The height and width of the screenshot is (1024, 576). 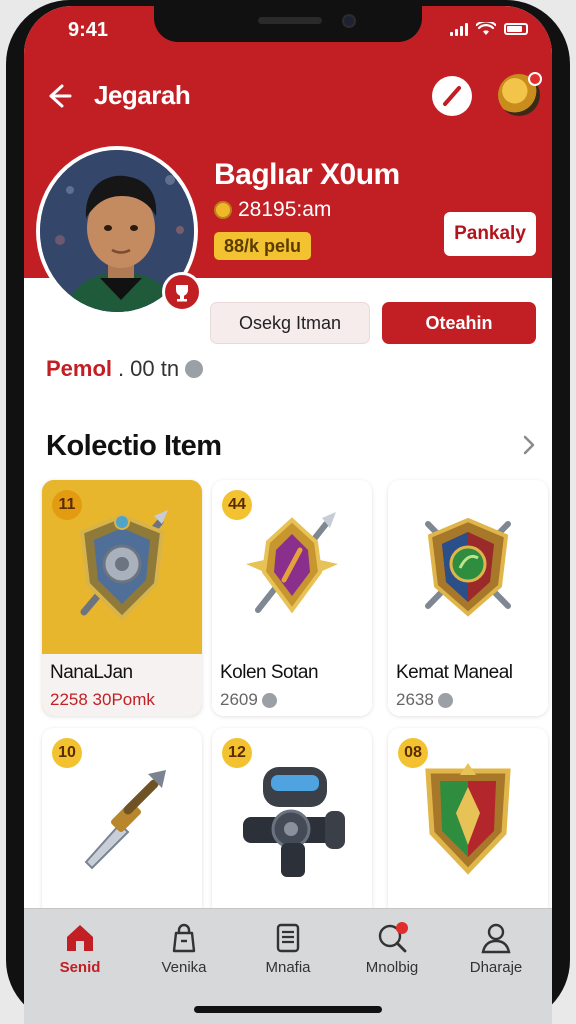 I want to click on item-price-value: 2638, so click(x=415, y=699).